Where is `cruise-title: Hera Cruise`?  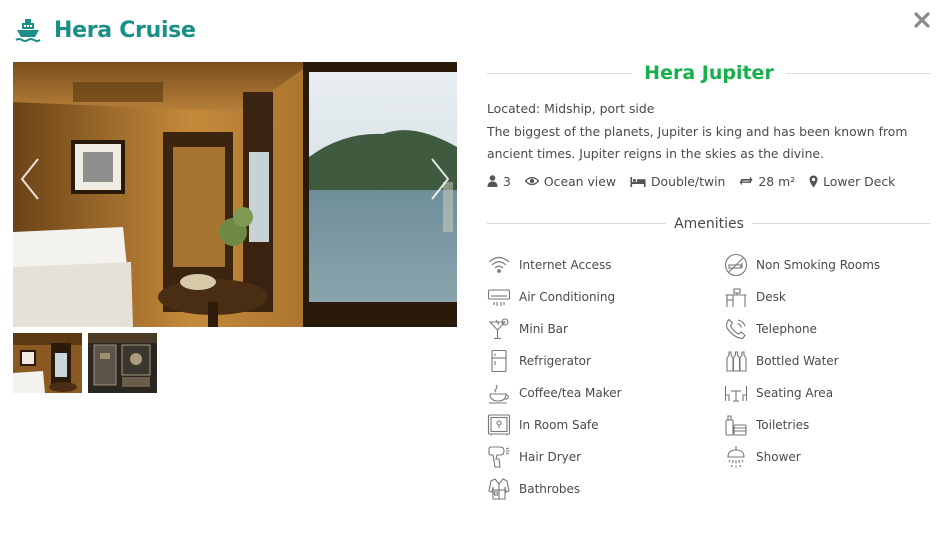
cruise-title: Hera Cruise is located at coordinates (125, 30).